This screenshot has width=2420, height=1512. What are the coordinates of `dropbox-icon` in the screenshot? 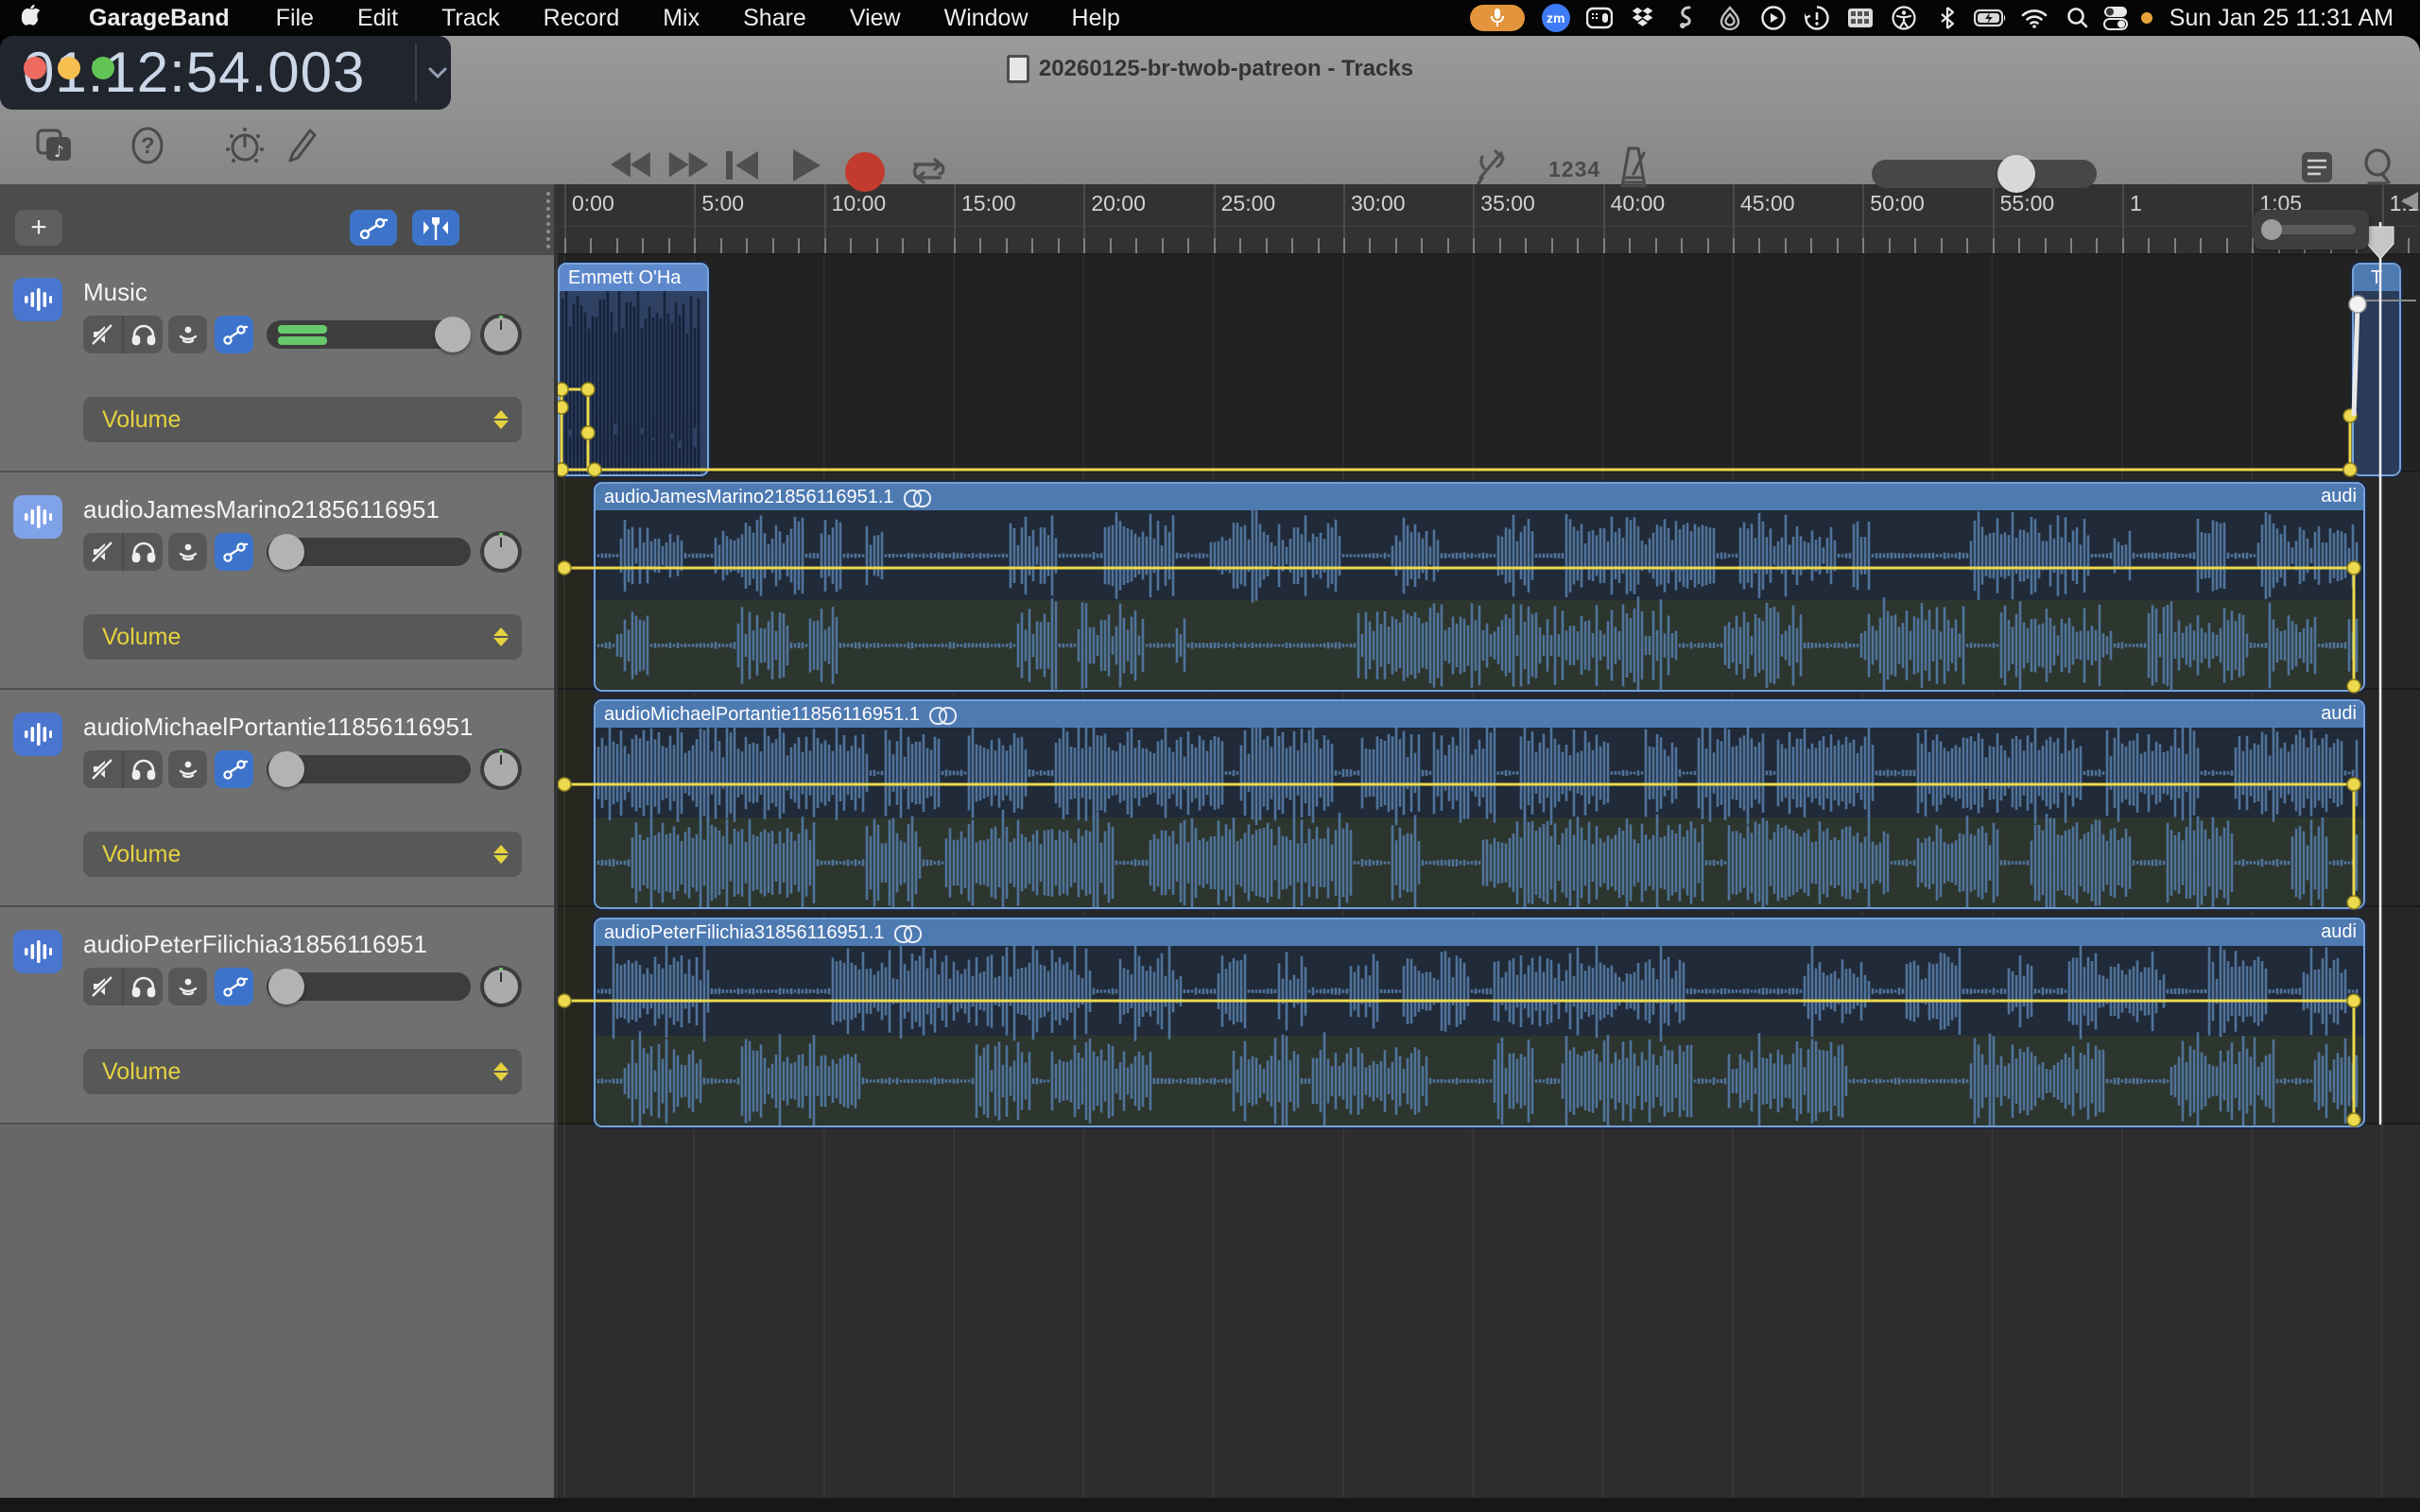 It's located at (1643, 18).